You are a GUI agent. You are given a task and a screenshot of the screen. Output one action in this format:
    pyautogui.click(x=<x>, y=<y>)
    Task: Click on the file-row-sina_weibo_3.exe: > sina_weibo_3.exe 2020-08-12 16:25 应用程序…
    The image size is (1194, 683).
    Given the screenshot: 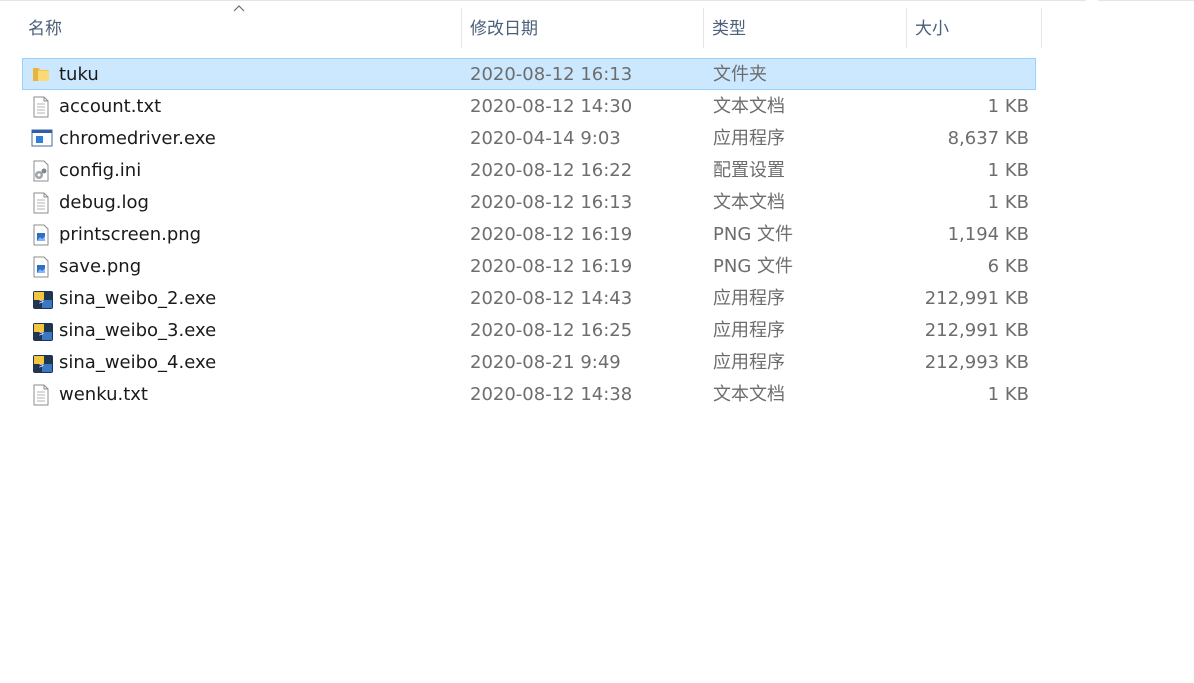 What is the action you would take?
    pyautogui.click(x=529, y=330)
    